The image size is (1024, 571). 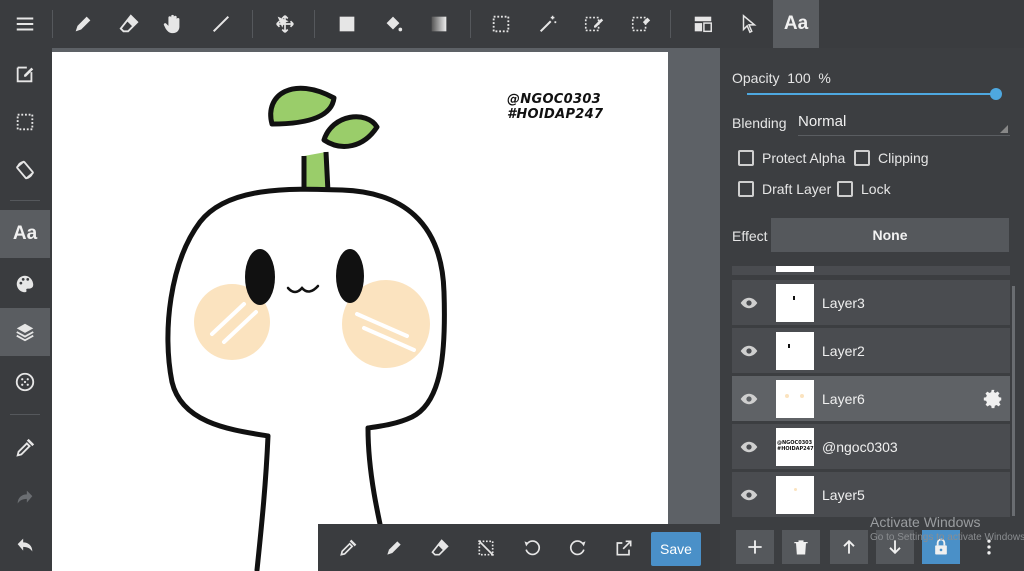 I want to click on select-eraser-icon, so click(x=641, y=24).